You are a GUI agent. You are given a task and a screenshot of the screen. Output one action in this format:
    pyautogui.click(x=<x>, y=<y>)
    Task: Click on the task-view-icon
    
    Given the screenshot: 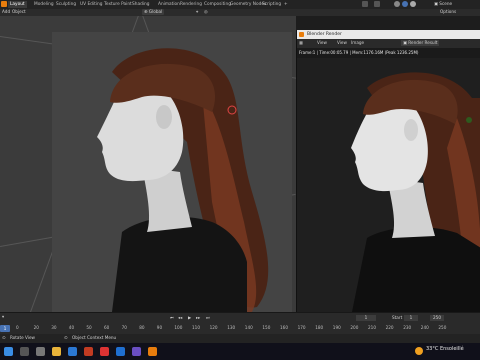 What is the action you would take?
    pyautogui.click(x=40, y=351)
    